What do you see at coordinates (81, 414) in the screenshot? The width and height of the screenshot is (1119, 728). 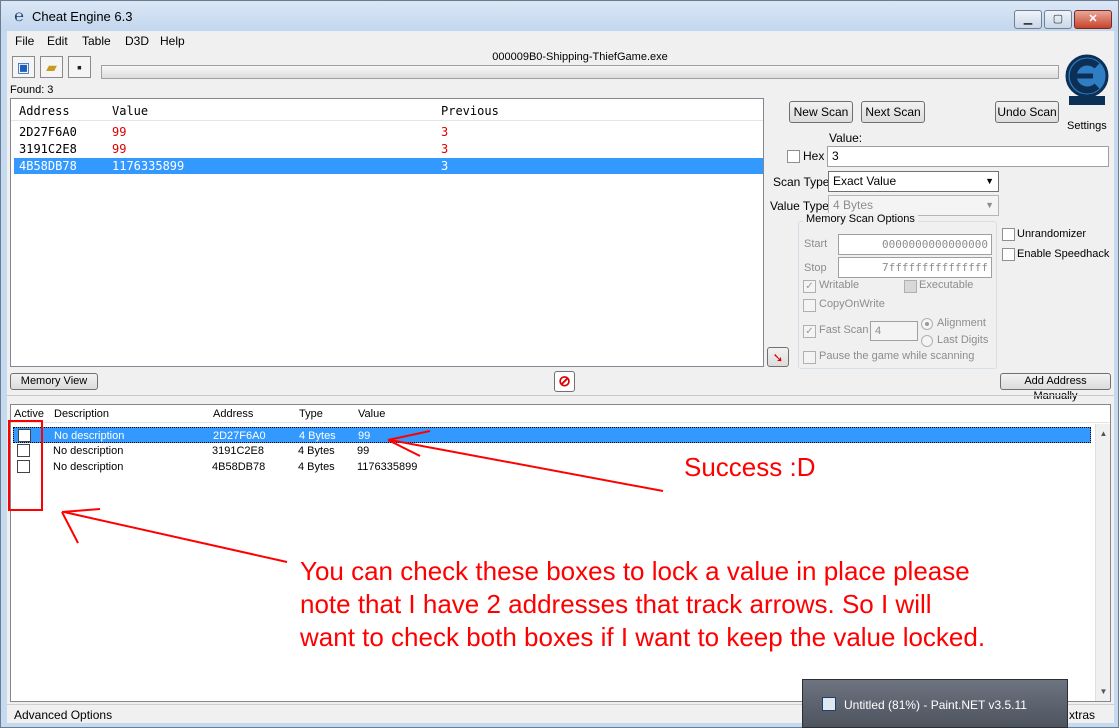 I see `col-description: Description` at bounding box center [81, 414].